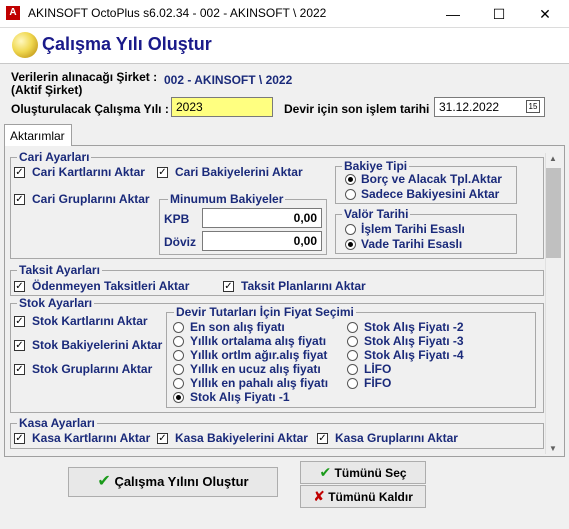  What do you see at coordinates (13, 13) in the screenshot?
I see `app-icon: A` at bounding box center [13, 13].